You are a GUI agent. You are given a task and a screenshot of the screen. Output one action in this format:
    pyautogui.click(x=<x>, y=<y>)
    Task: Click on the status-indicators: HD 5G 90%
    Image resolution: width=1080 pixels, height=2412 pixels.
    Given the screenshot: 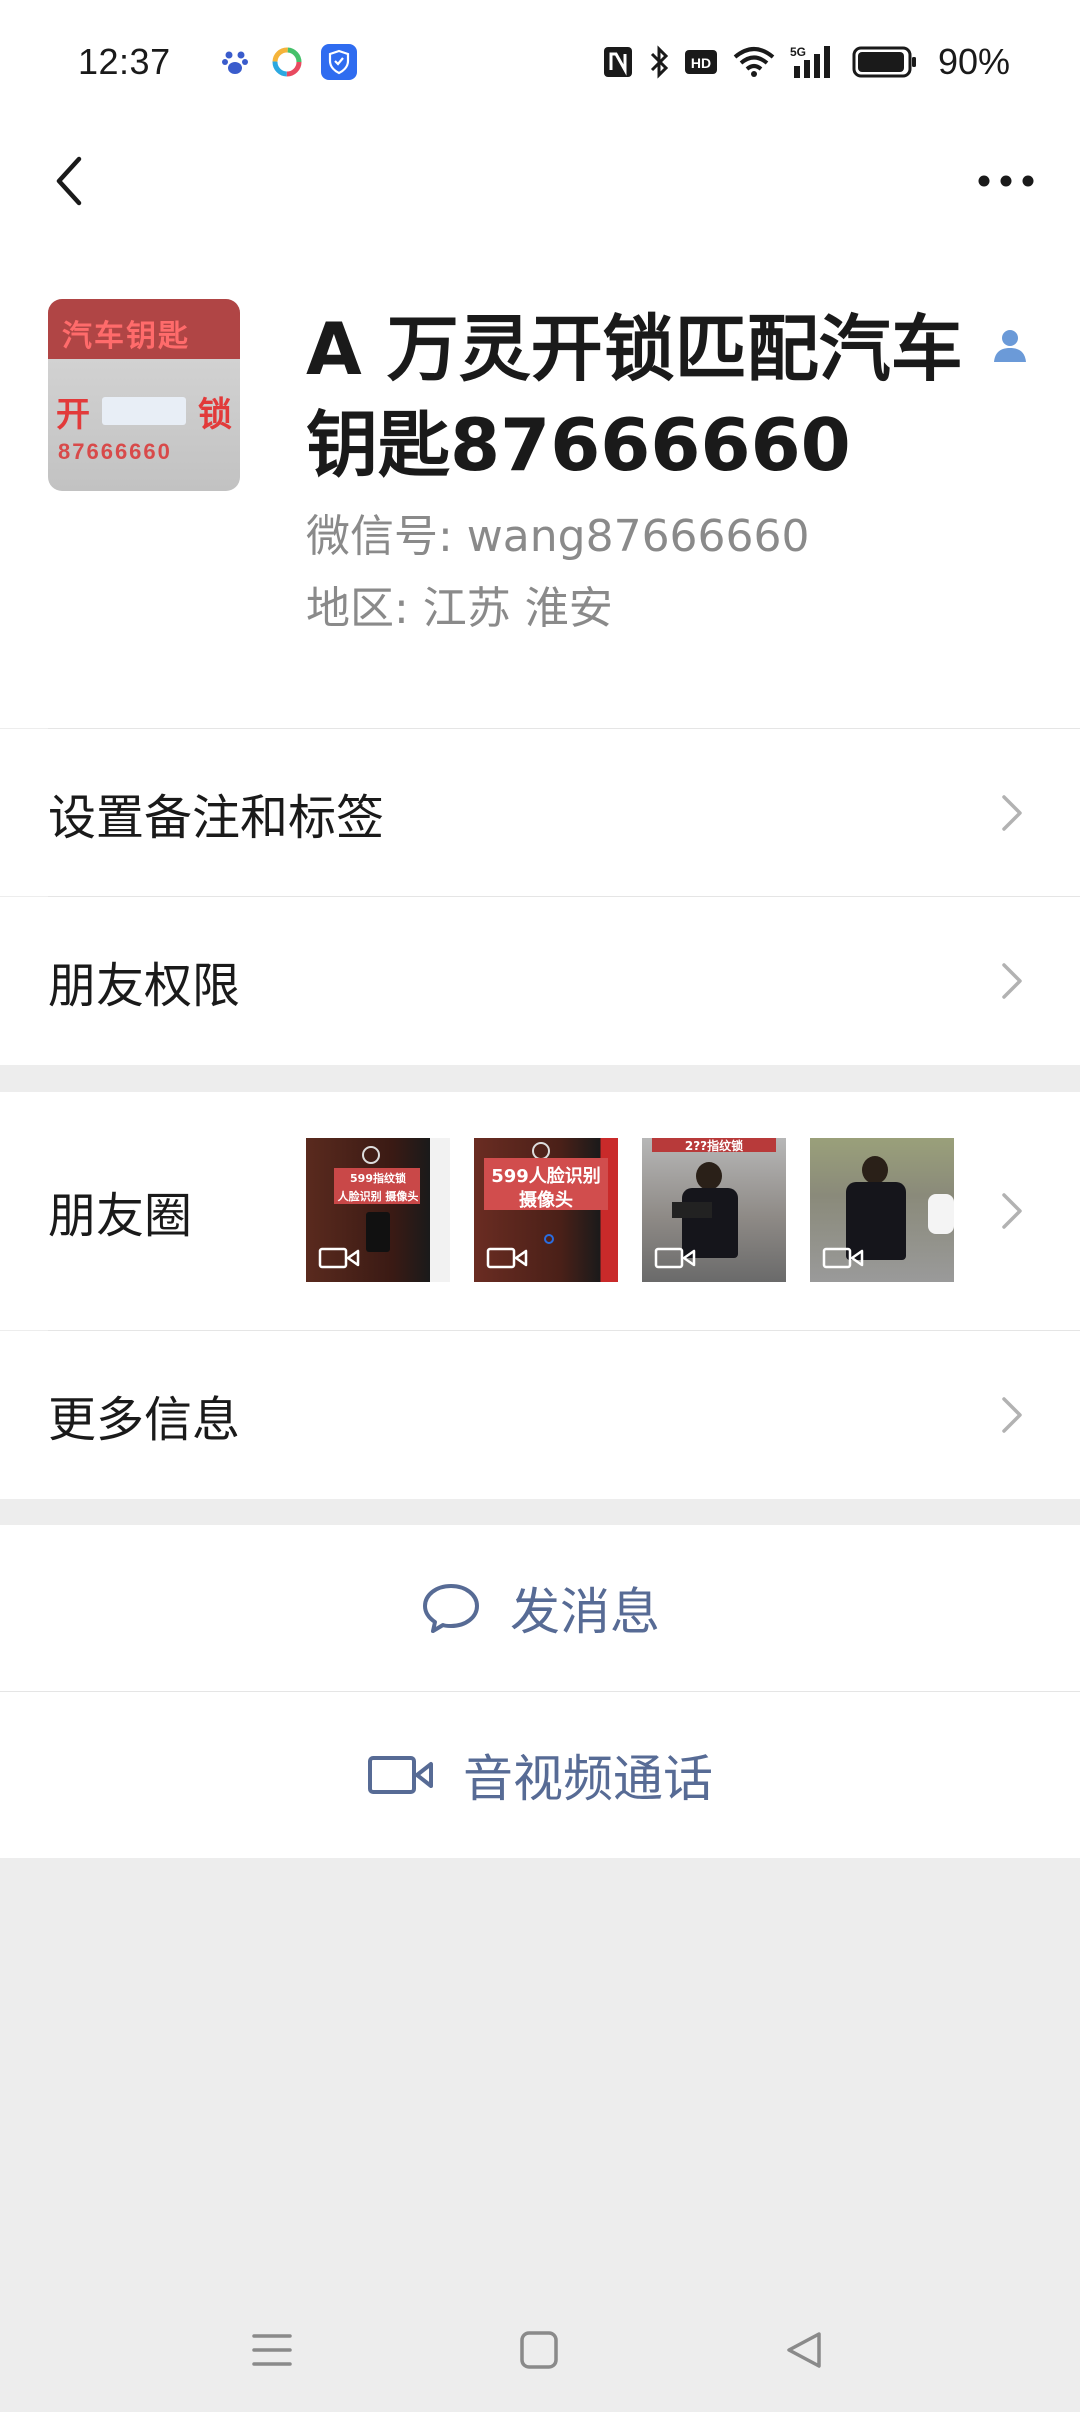 What is the action you would take?
    pyautogui.click(x=806, y=62)
    